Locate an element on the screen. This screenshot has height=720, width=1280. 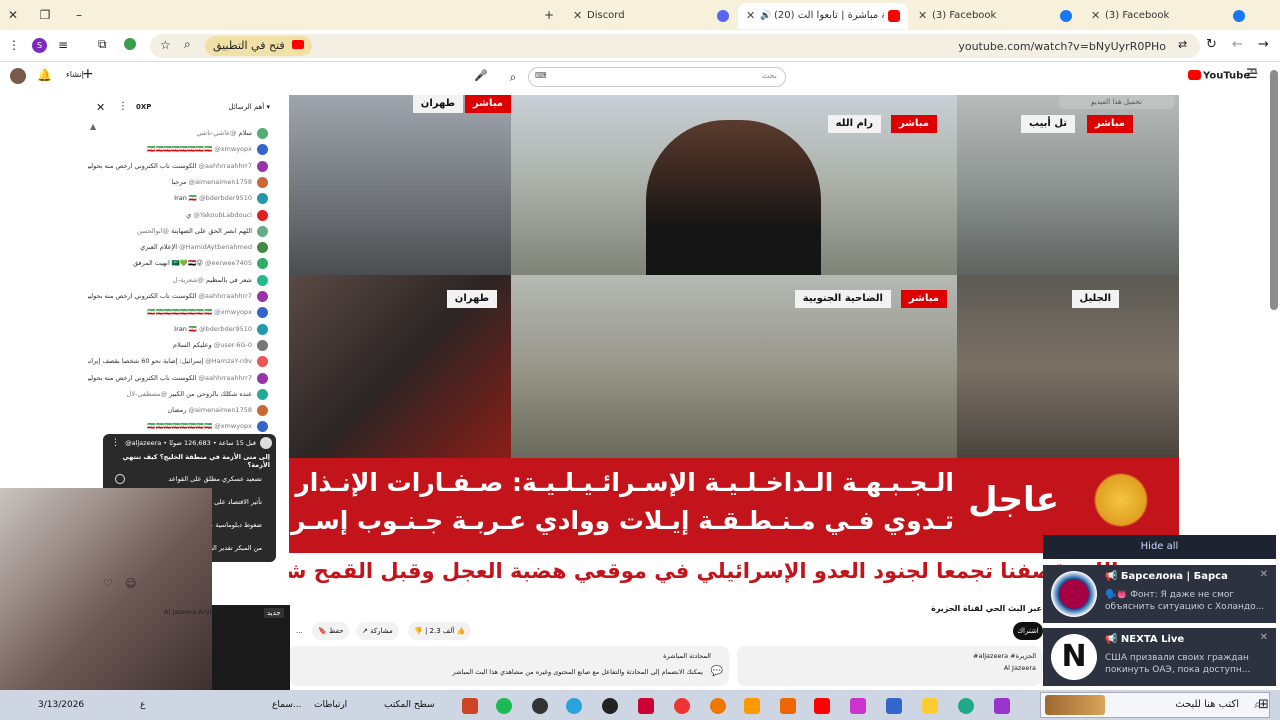
shorts-thumbnail: جديد is located at coordinates (251, 647).